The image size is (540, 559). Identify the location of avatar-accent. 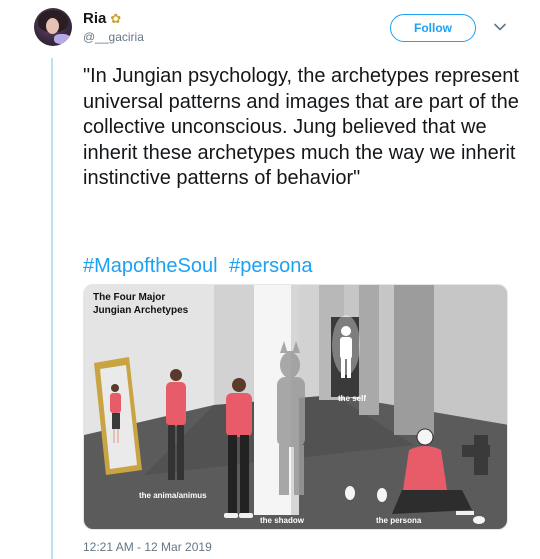
(62, 39).